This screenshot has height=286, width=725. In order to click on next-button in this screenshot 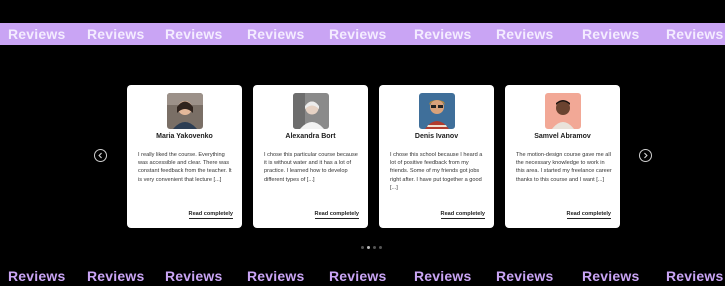, I will do `click(645, 155)`.